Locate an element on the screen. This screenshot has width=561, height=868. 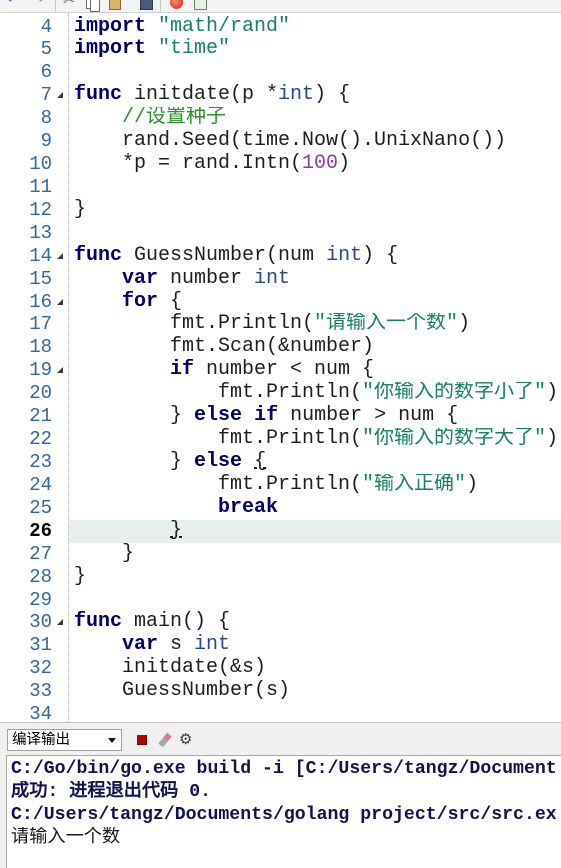
code-content: import "time" is located at coordinates (317, 49).